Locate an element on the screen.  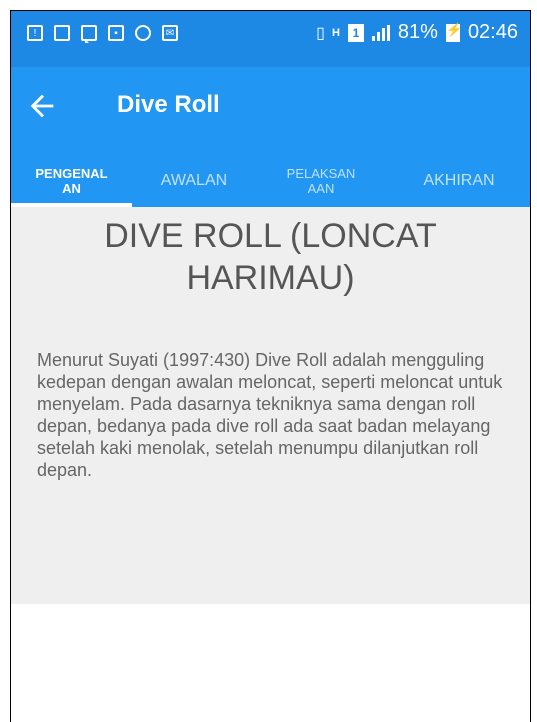
battery-percent: 81% is located at coordinates (417, 32).